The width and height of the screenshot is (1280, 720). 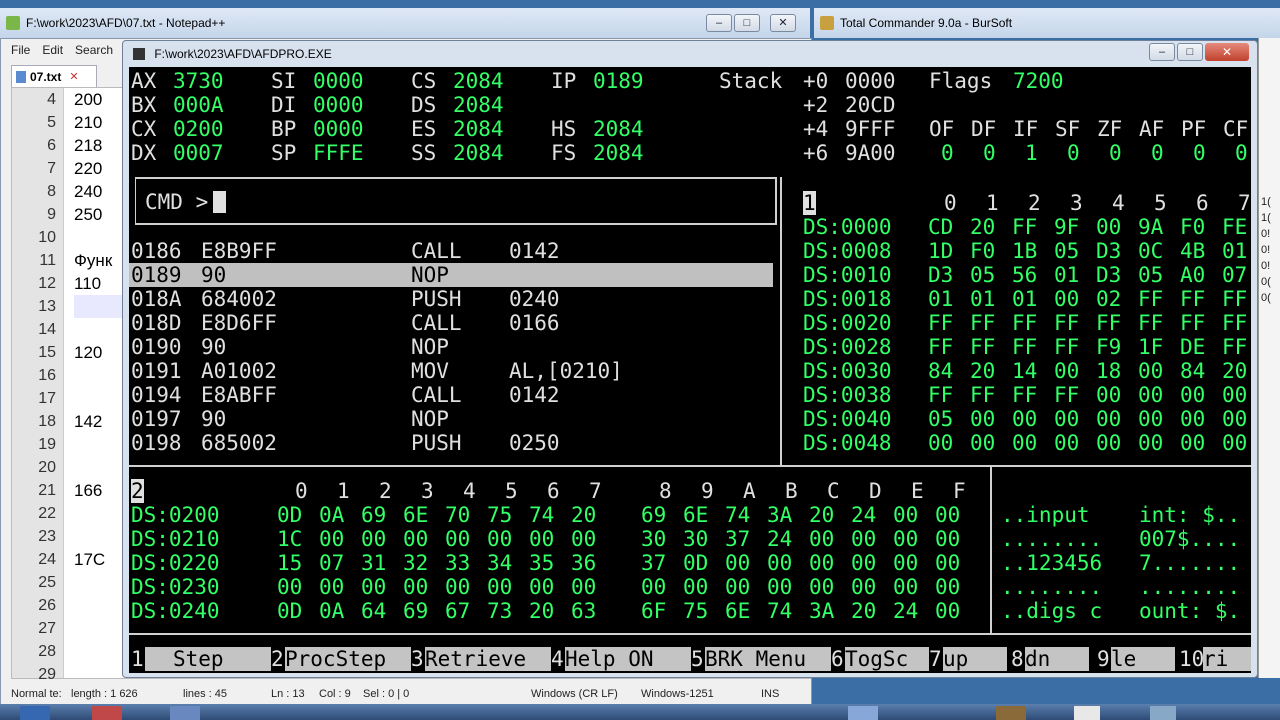 What do you see at coordinates (458, 563) in the screenshot?
I see `memory-byte: 33` at bounding box center [458, 563].